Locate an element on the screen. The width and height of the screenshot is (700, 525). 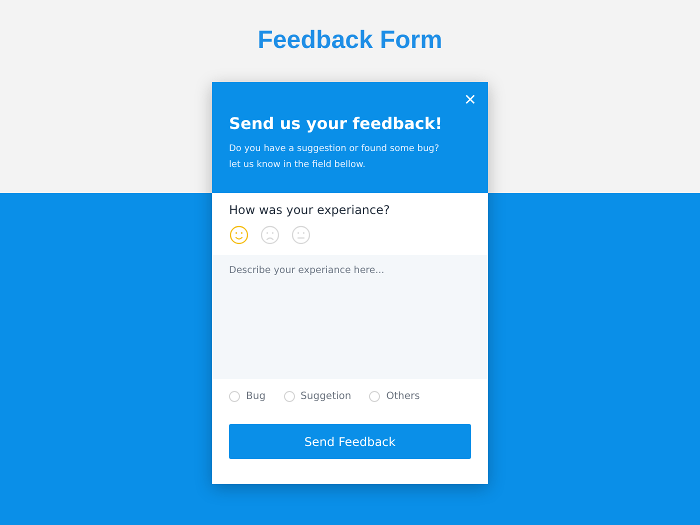
page-title: Feedback Form is located at coordinates (350, 41).